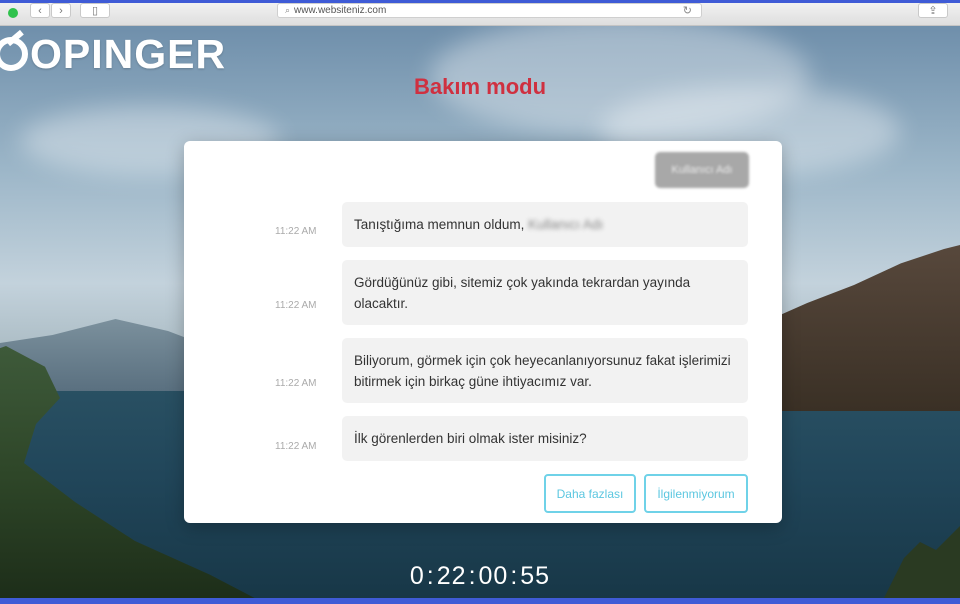 The width and height of the screenshot is (960, 604). I want to click on window-frame-bottom, so click(480, 601).